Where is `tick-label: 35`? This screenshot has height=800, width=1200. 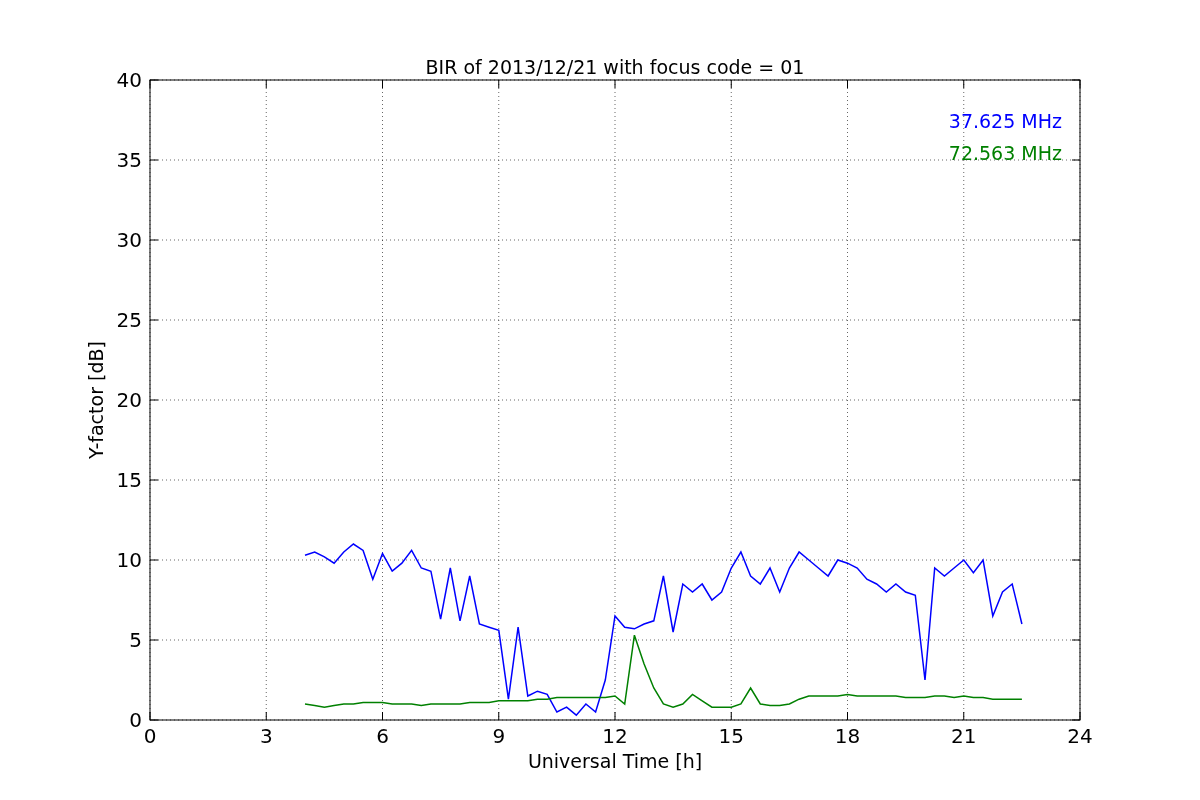
tick-label: 35 is located at coordinates (129, 160).